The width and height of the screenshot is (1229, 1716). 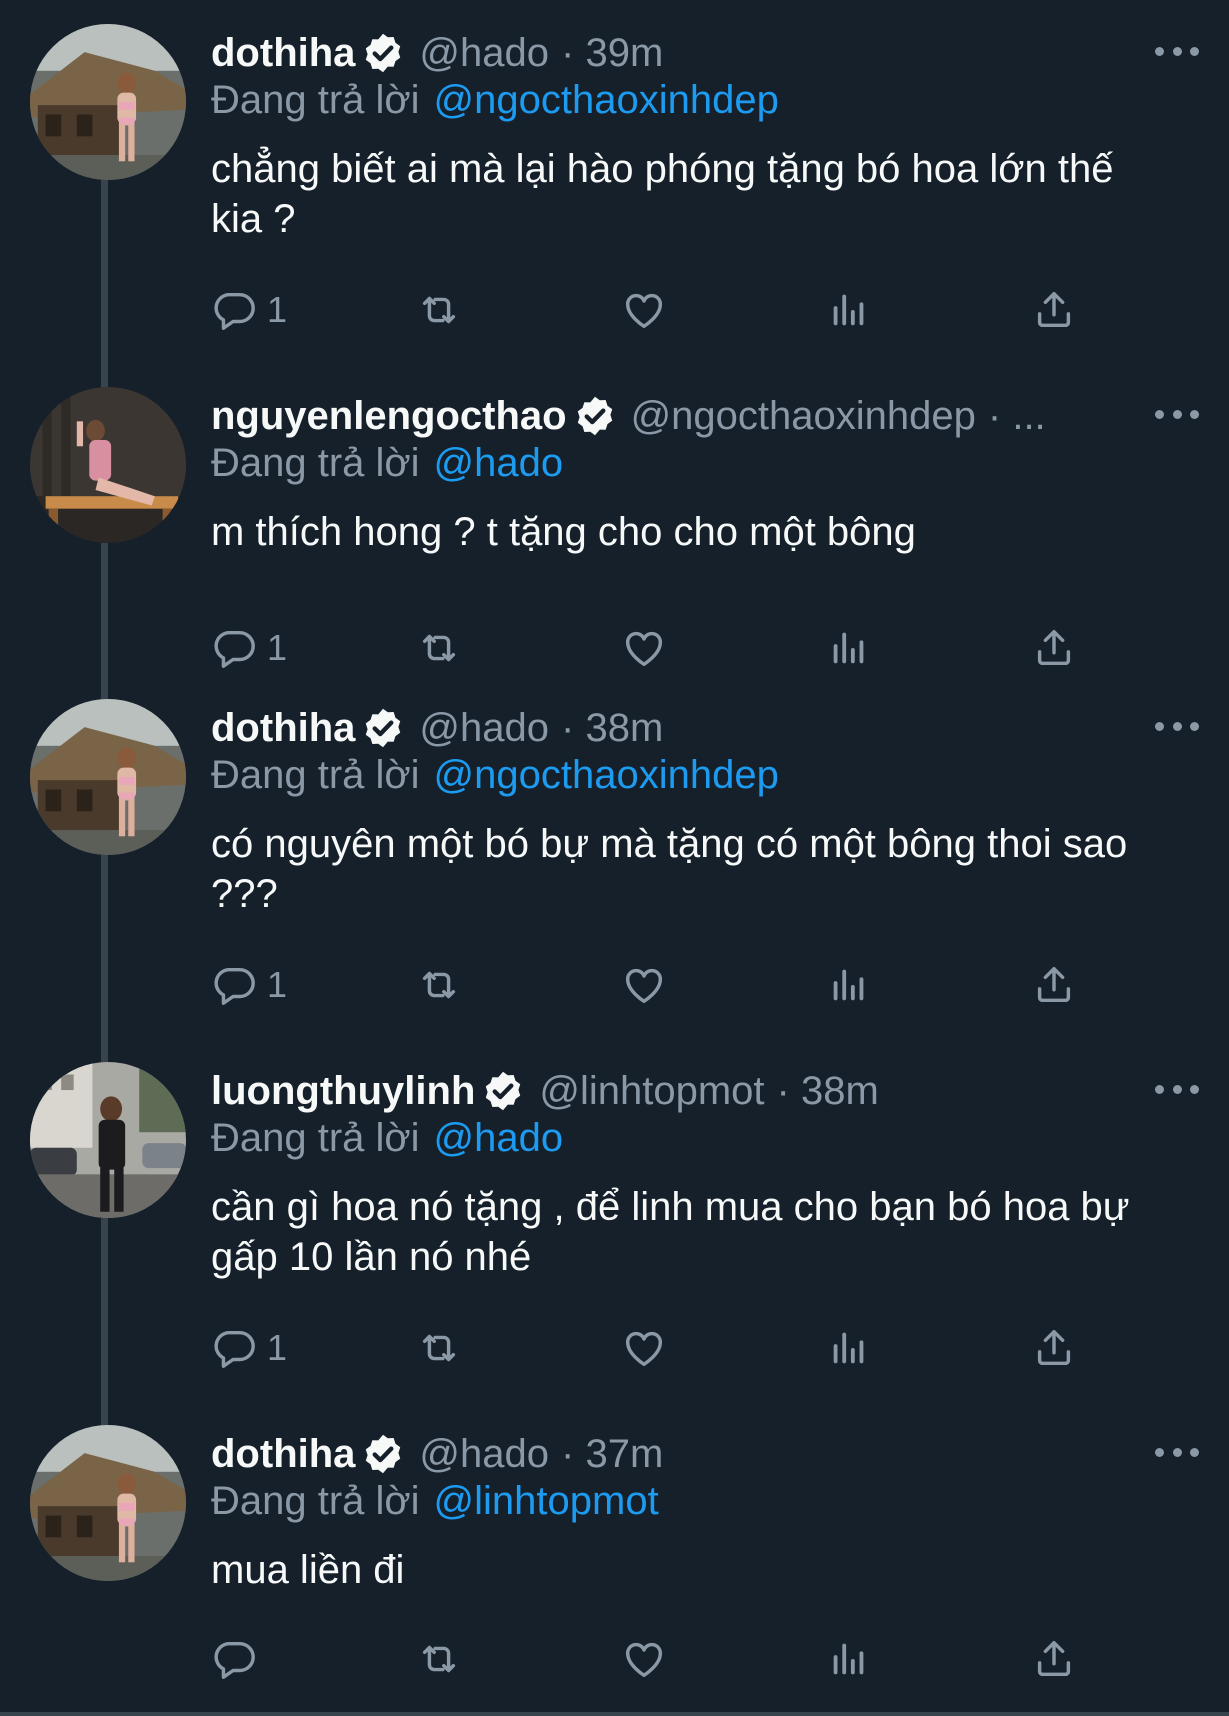 I want to click on display-name: nguyenlengocthao, so click(x=389, y=416).